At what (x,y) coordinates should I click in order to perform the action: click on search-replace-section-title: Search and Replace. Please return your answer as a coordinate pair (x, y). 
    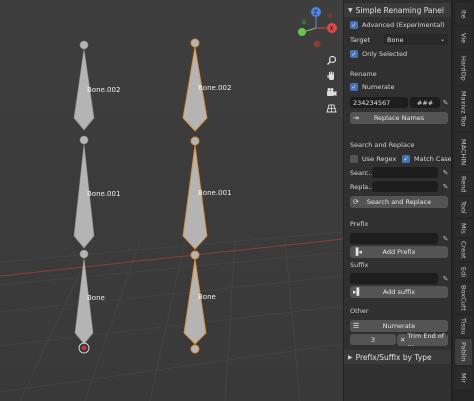
    Looking at the image, I should click on (382, 145).